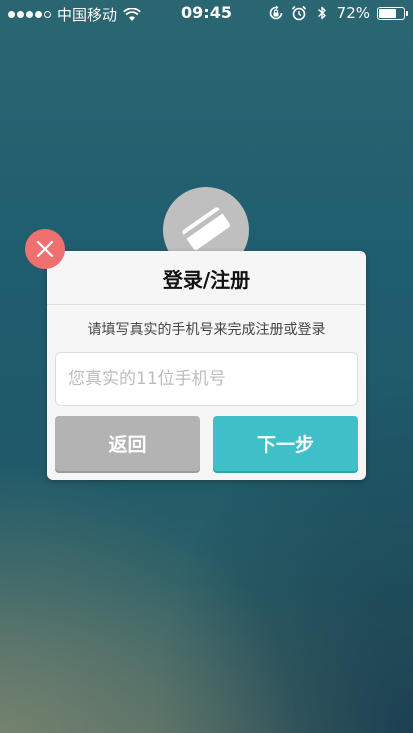  Describe the element at coordinates (298, 13) in the screenshot. I see `alarm-icon` at that location.